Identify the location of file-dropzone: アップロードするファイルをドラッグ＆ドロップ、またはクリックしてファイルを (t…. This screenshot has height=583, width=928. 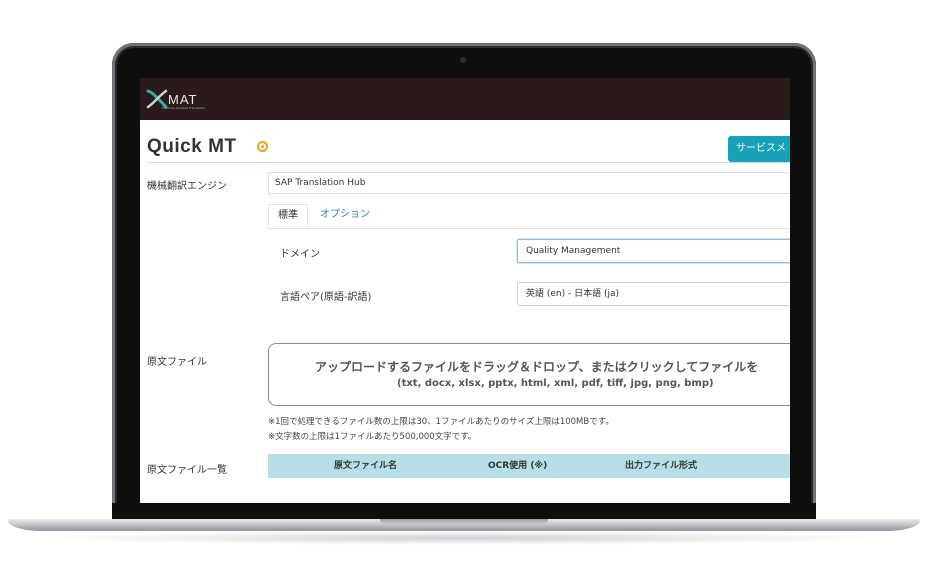
(529, 374).